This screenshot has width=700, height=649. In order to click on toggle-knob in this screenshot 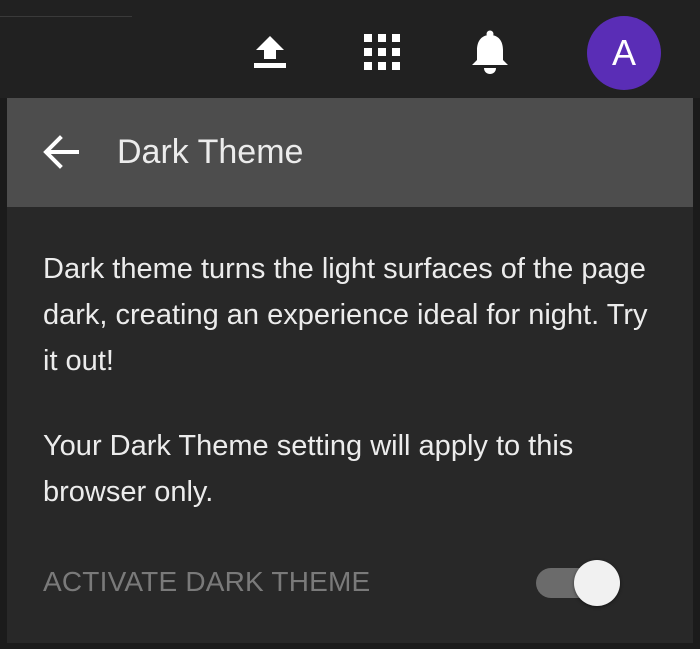, I will do `click(597, 583)`.